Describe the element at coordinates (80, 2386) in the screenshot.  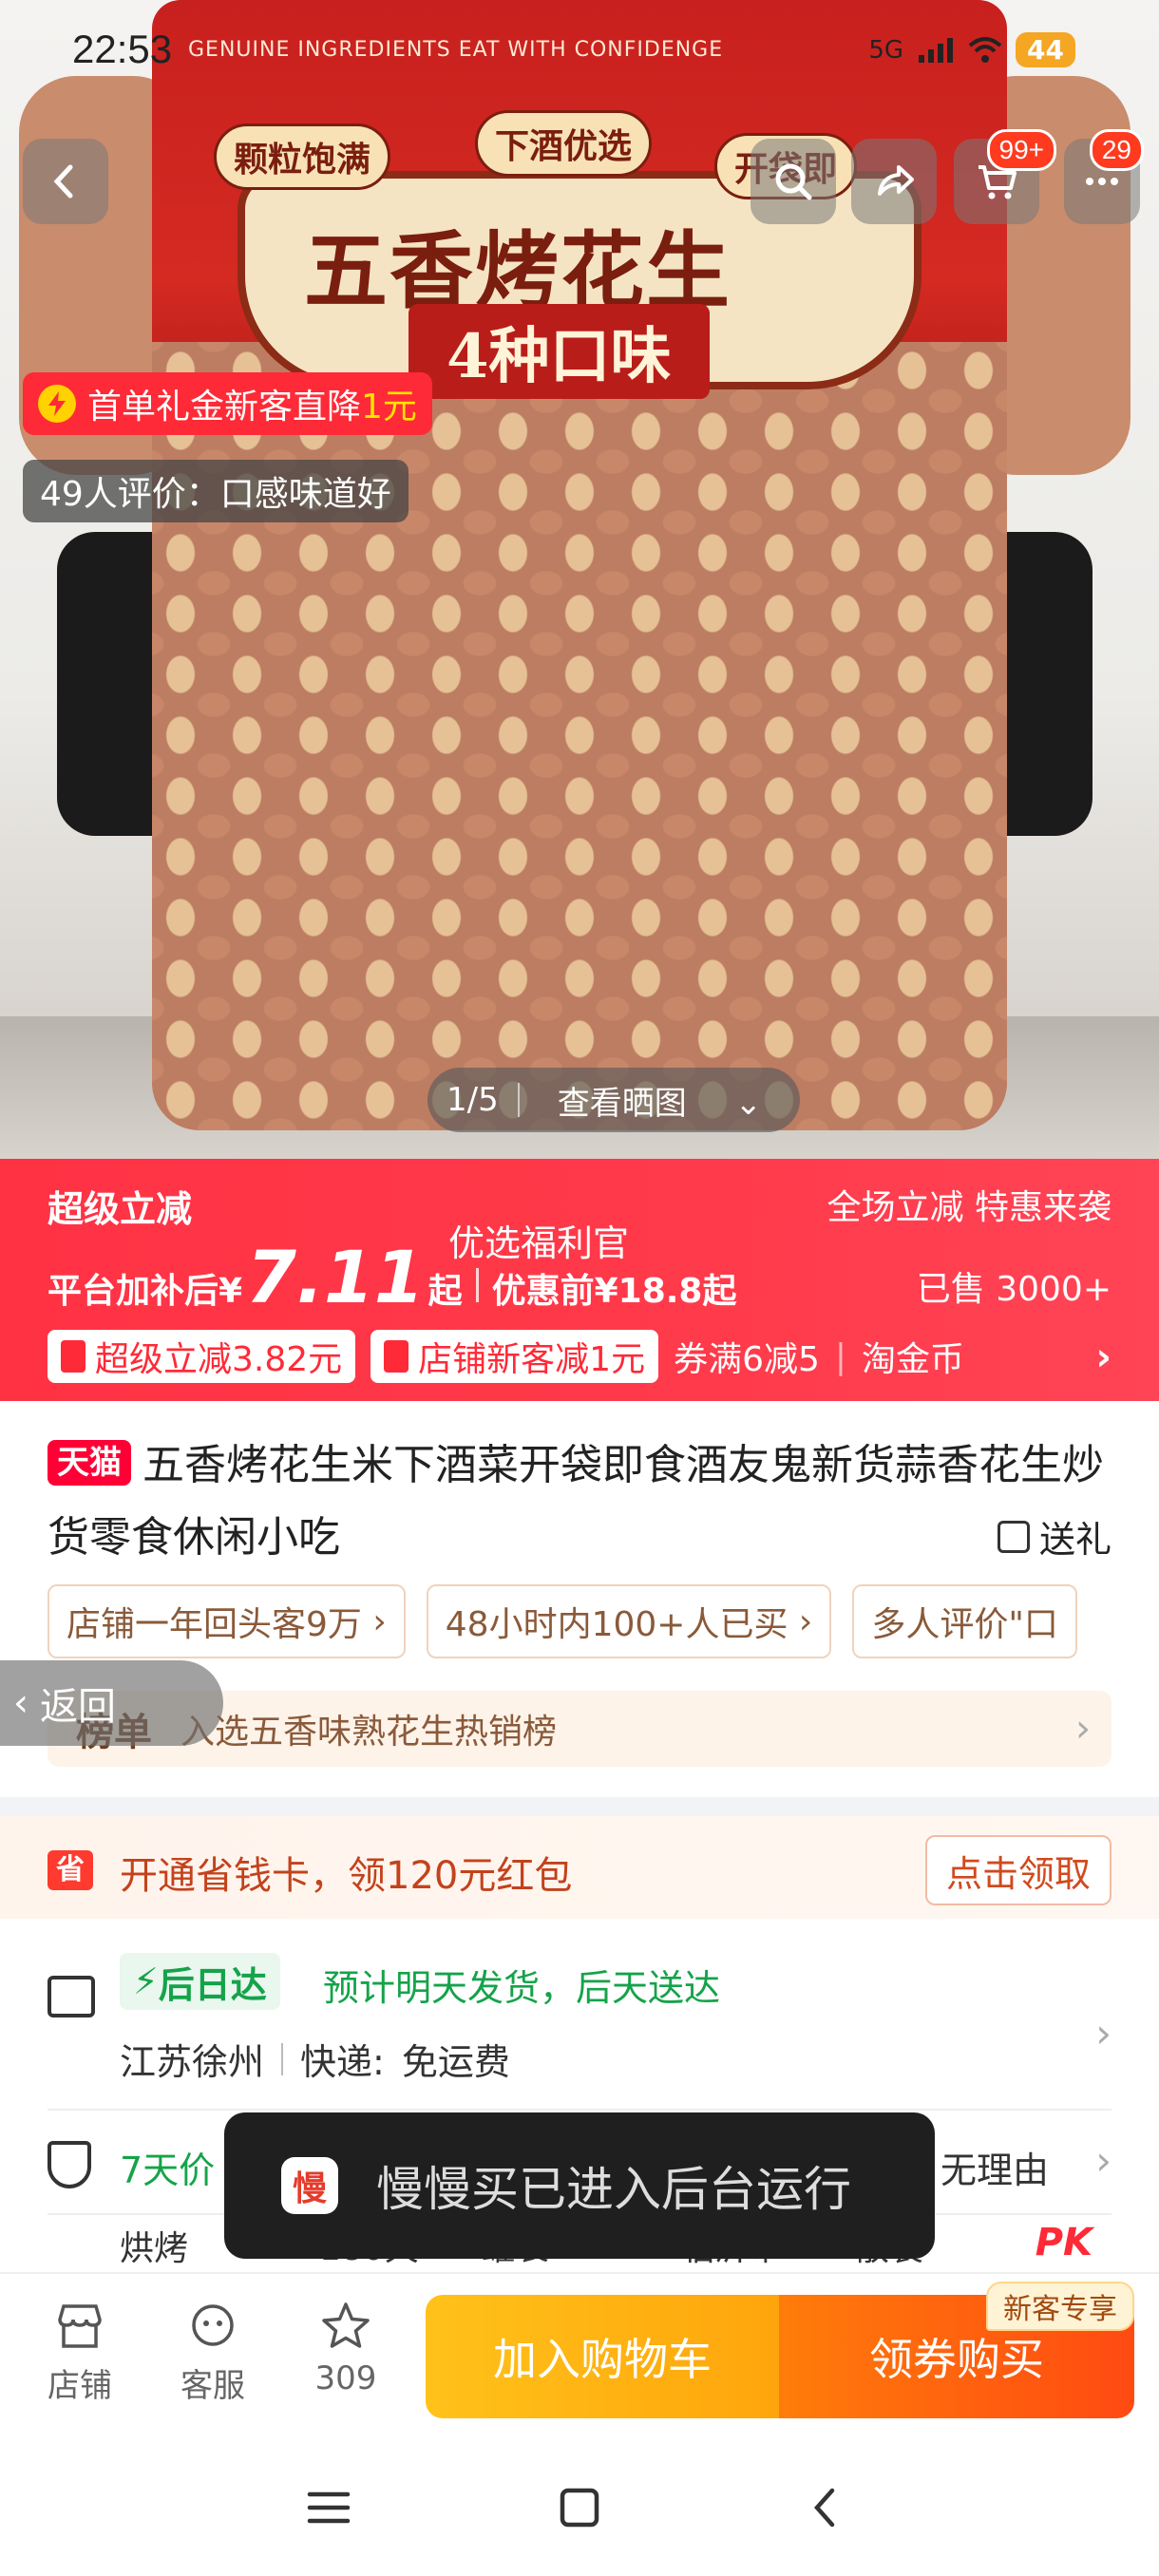
I see `shop-label: 店铺` at that location.